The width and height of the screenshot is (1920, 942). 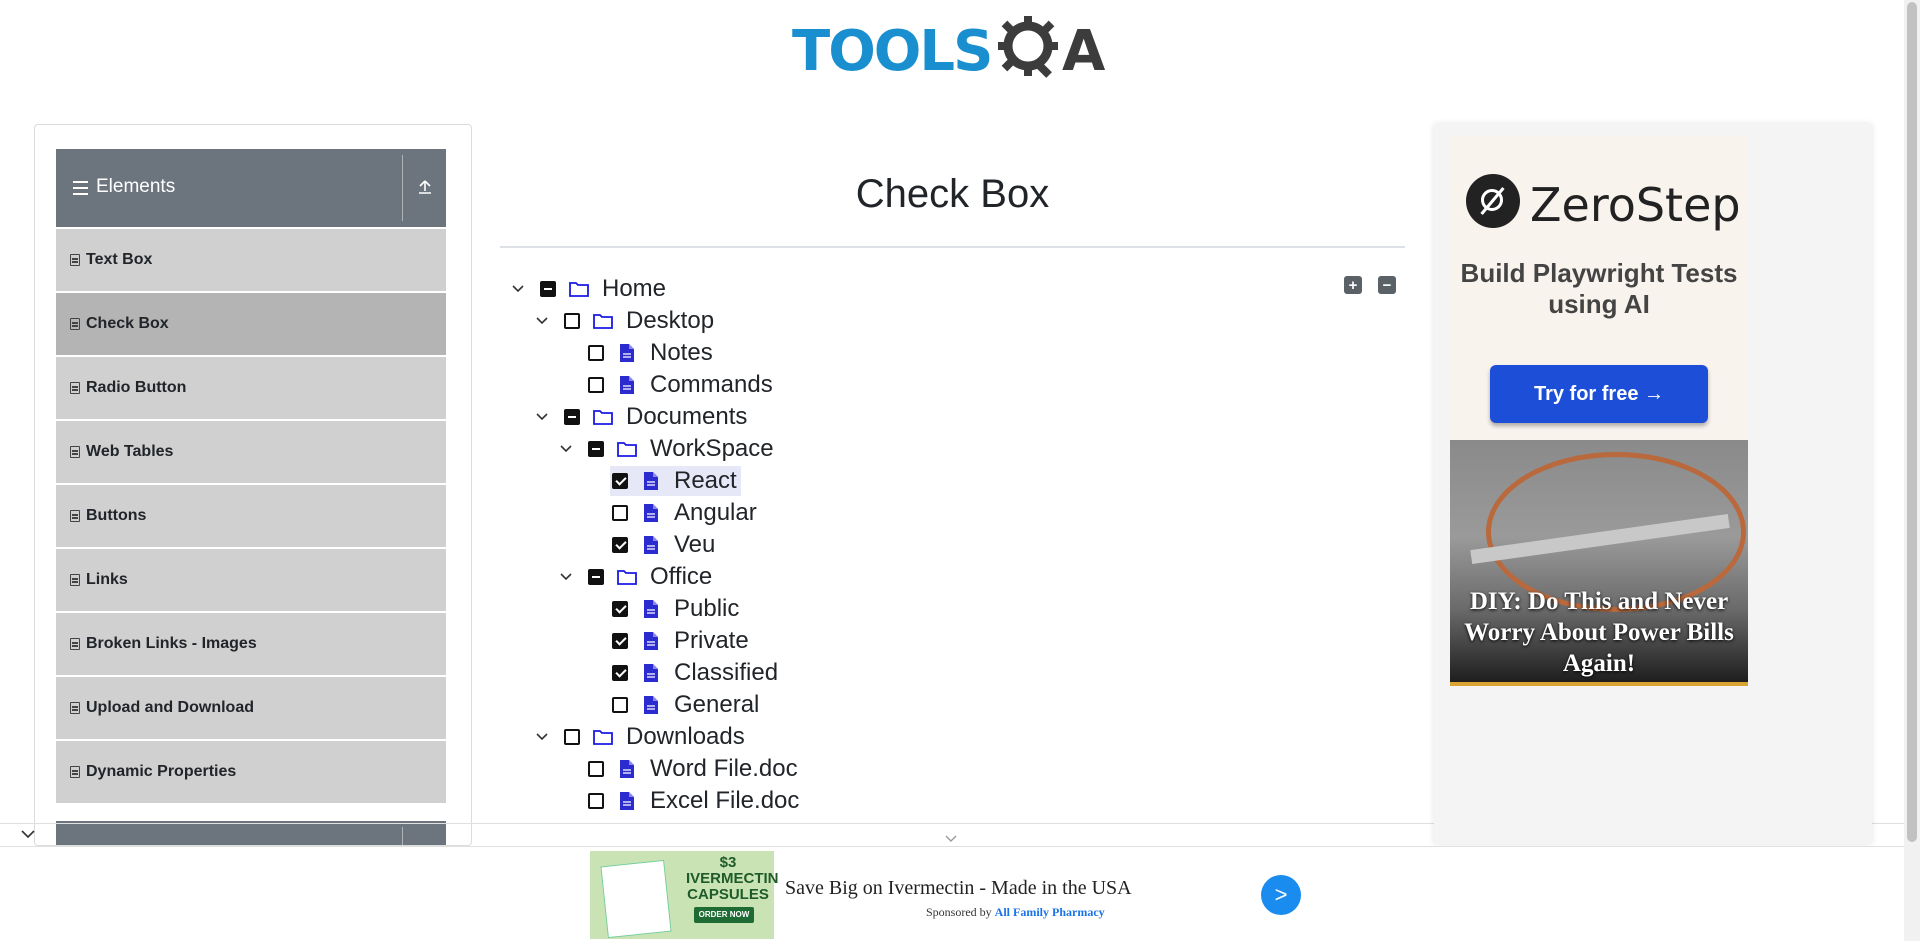 I want to click on tree-node-label: Home, so click(x=634, y=289).